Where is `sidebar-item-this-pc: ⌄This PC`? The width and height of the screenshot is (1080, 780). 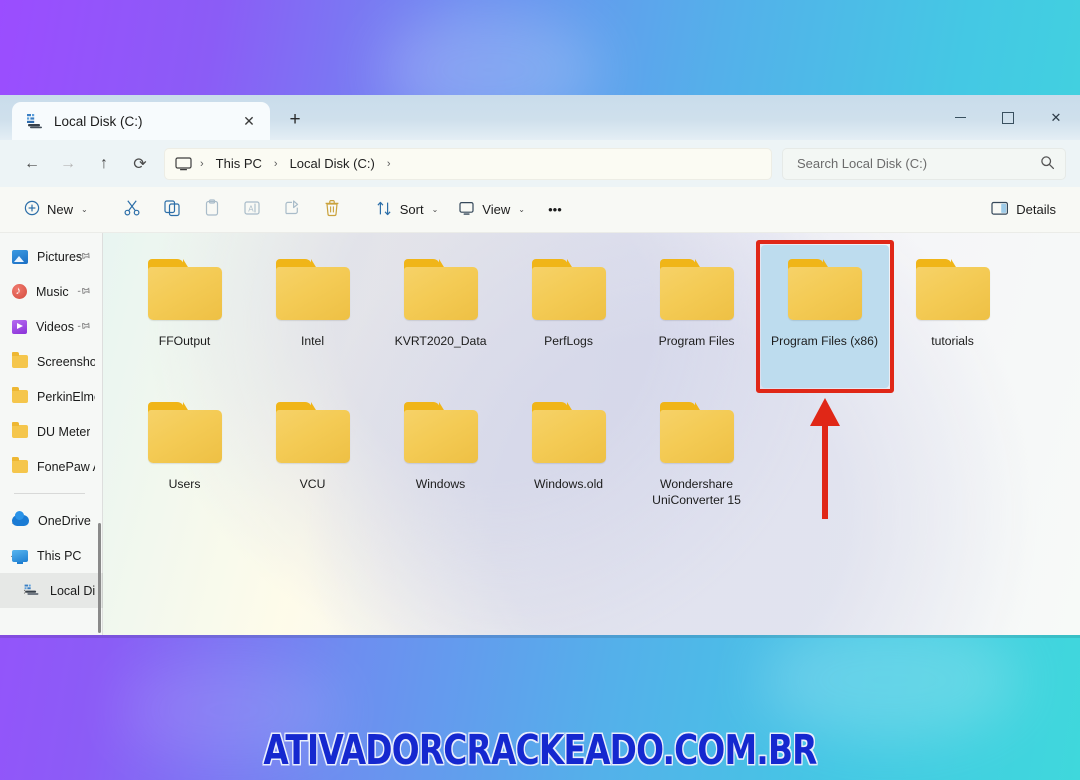
sidebar-item-this-pc: ⌄This PC is located at coordinates (51, 555).